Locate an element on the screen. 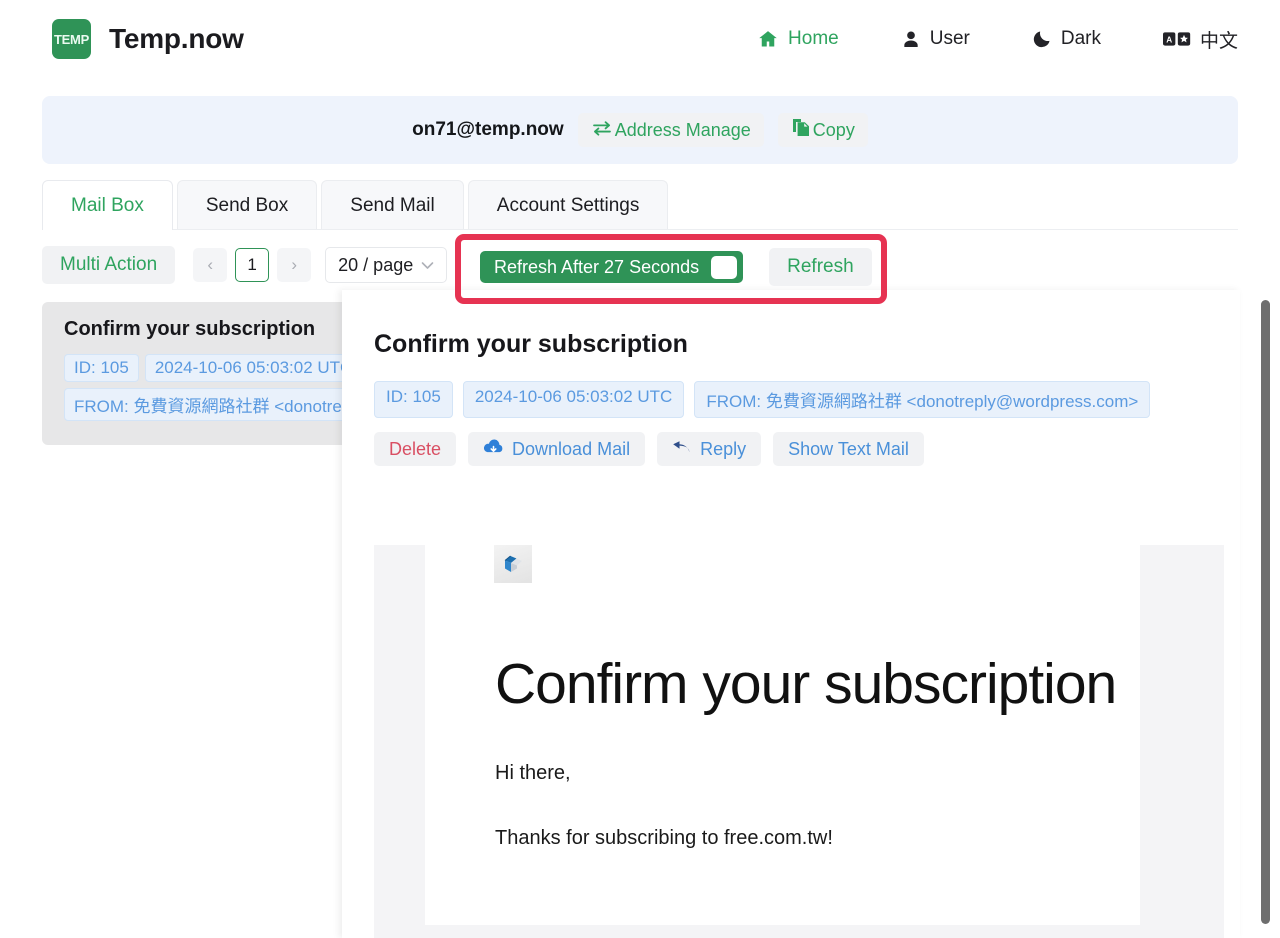  delete-mail-button: Delete is located at coordinates (415, 449).